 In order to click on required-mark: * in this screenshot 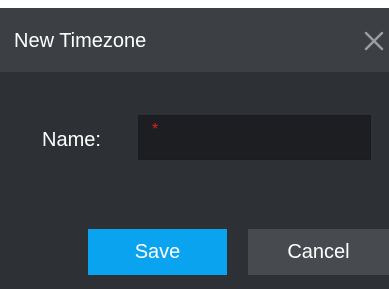, I will do `click(155, 129)`.